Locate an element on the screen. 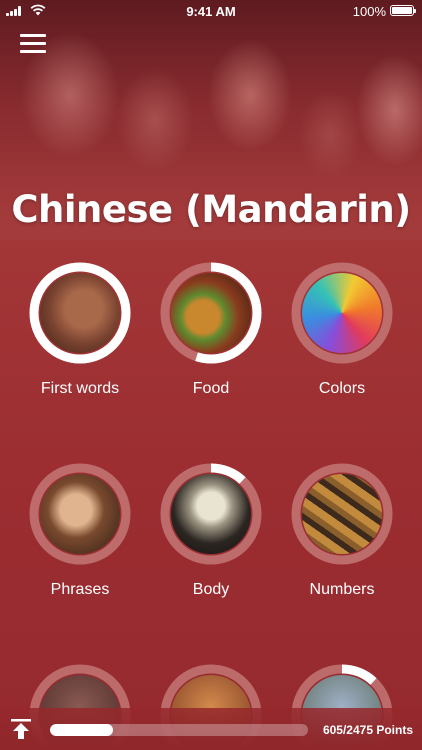  category-tile-phrases: Phrases is located at coordinates (80, 531).